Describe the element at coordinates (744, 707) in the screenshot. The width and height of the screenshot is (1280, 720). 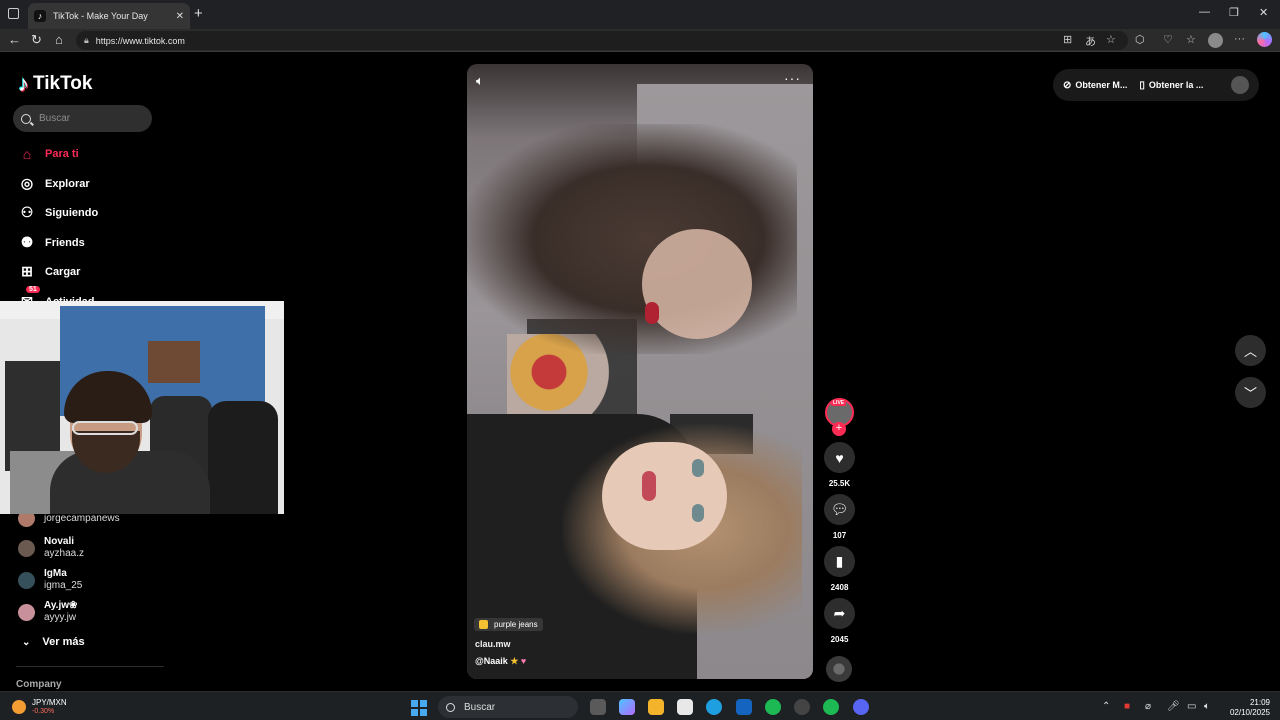
I see `outlook-icon` at that location.